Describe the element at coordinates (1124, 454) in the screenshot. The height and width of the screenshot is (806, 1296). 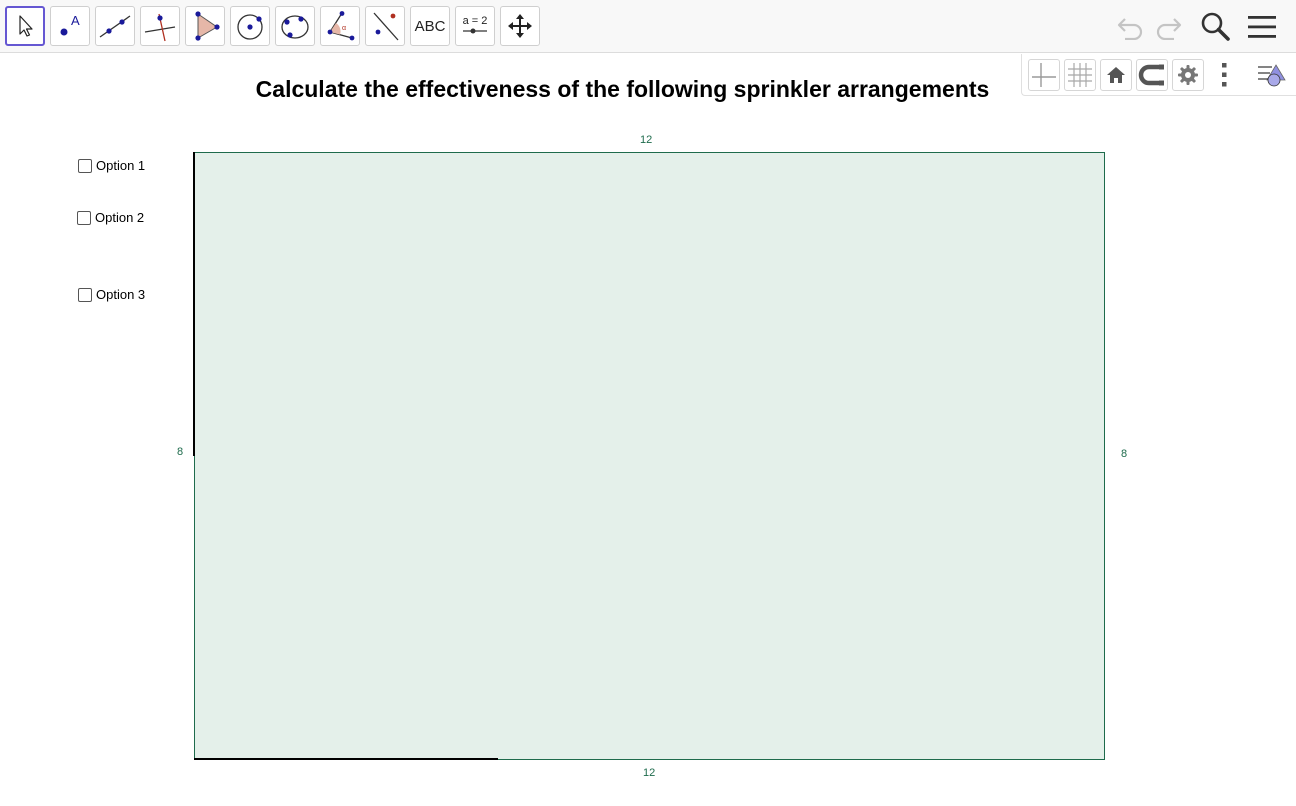
I see `field-right-length-label: 8` at that location.